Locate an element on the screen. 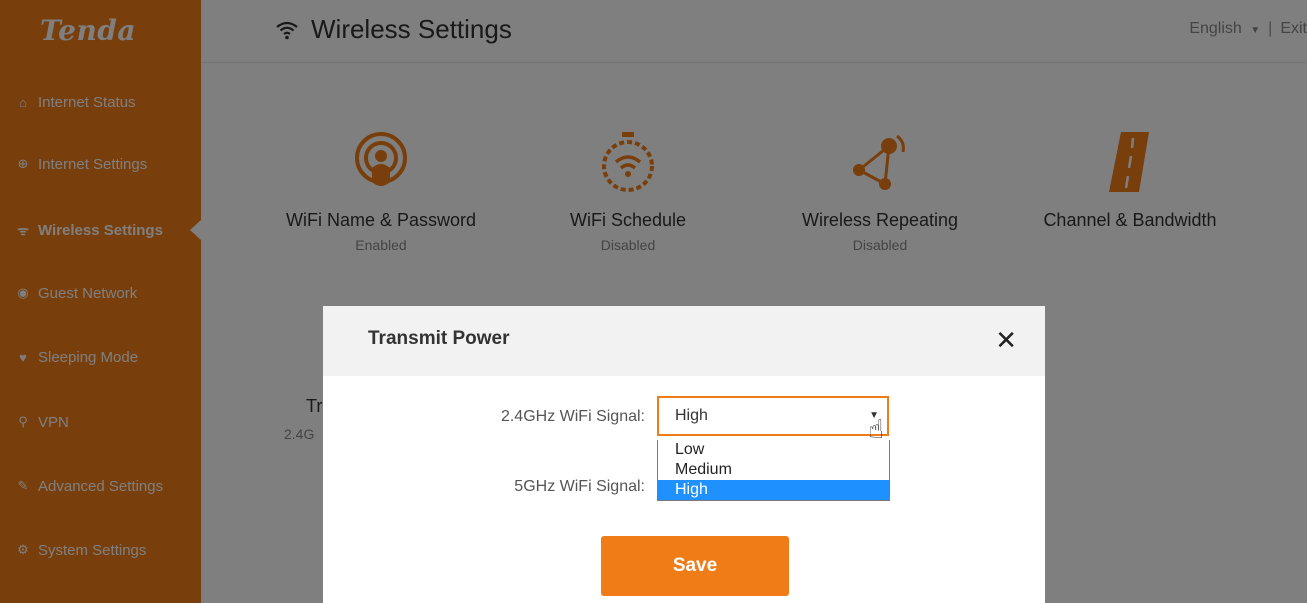  select-value: High is located at coordinates (691, 415).